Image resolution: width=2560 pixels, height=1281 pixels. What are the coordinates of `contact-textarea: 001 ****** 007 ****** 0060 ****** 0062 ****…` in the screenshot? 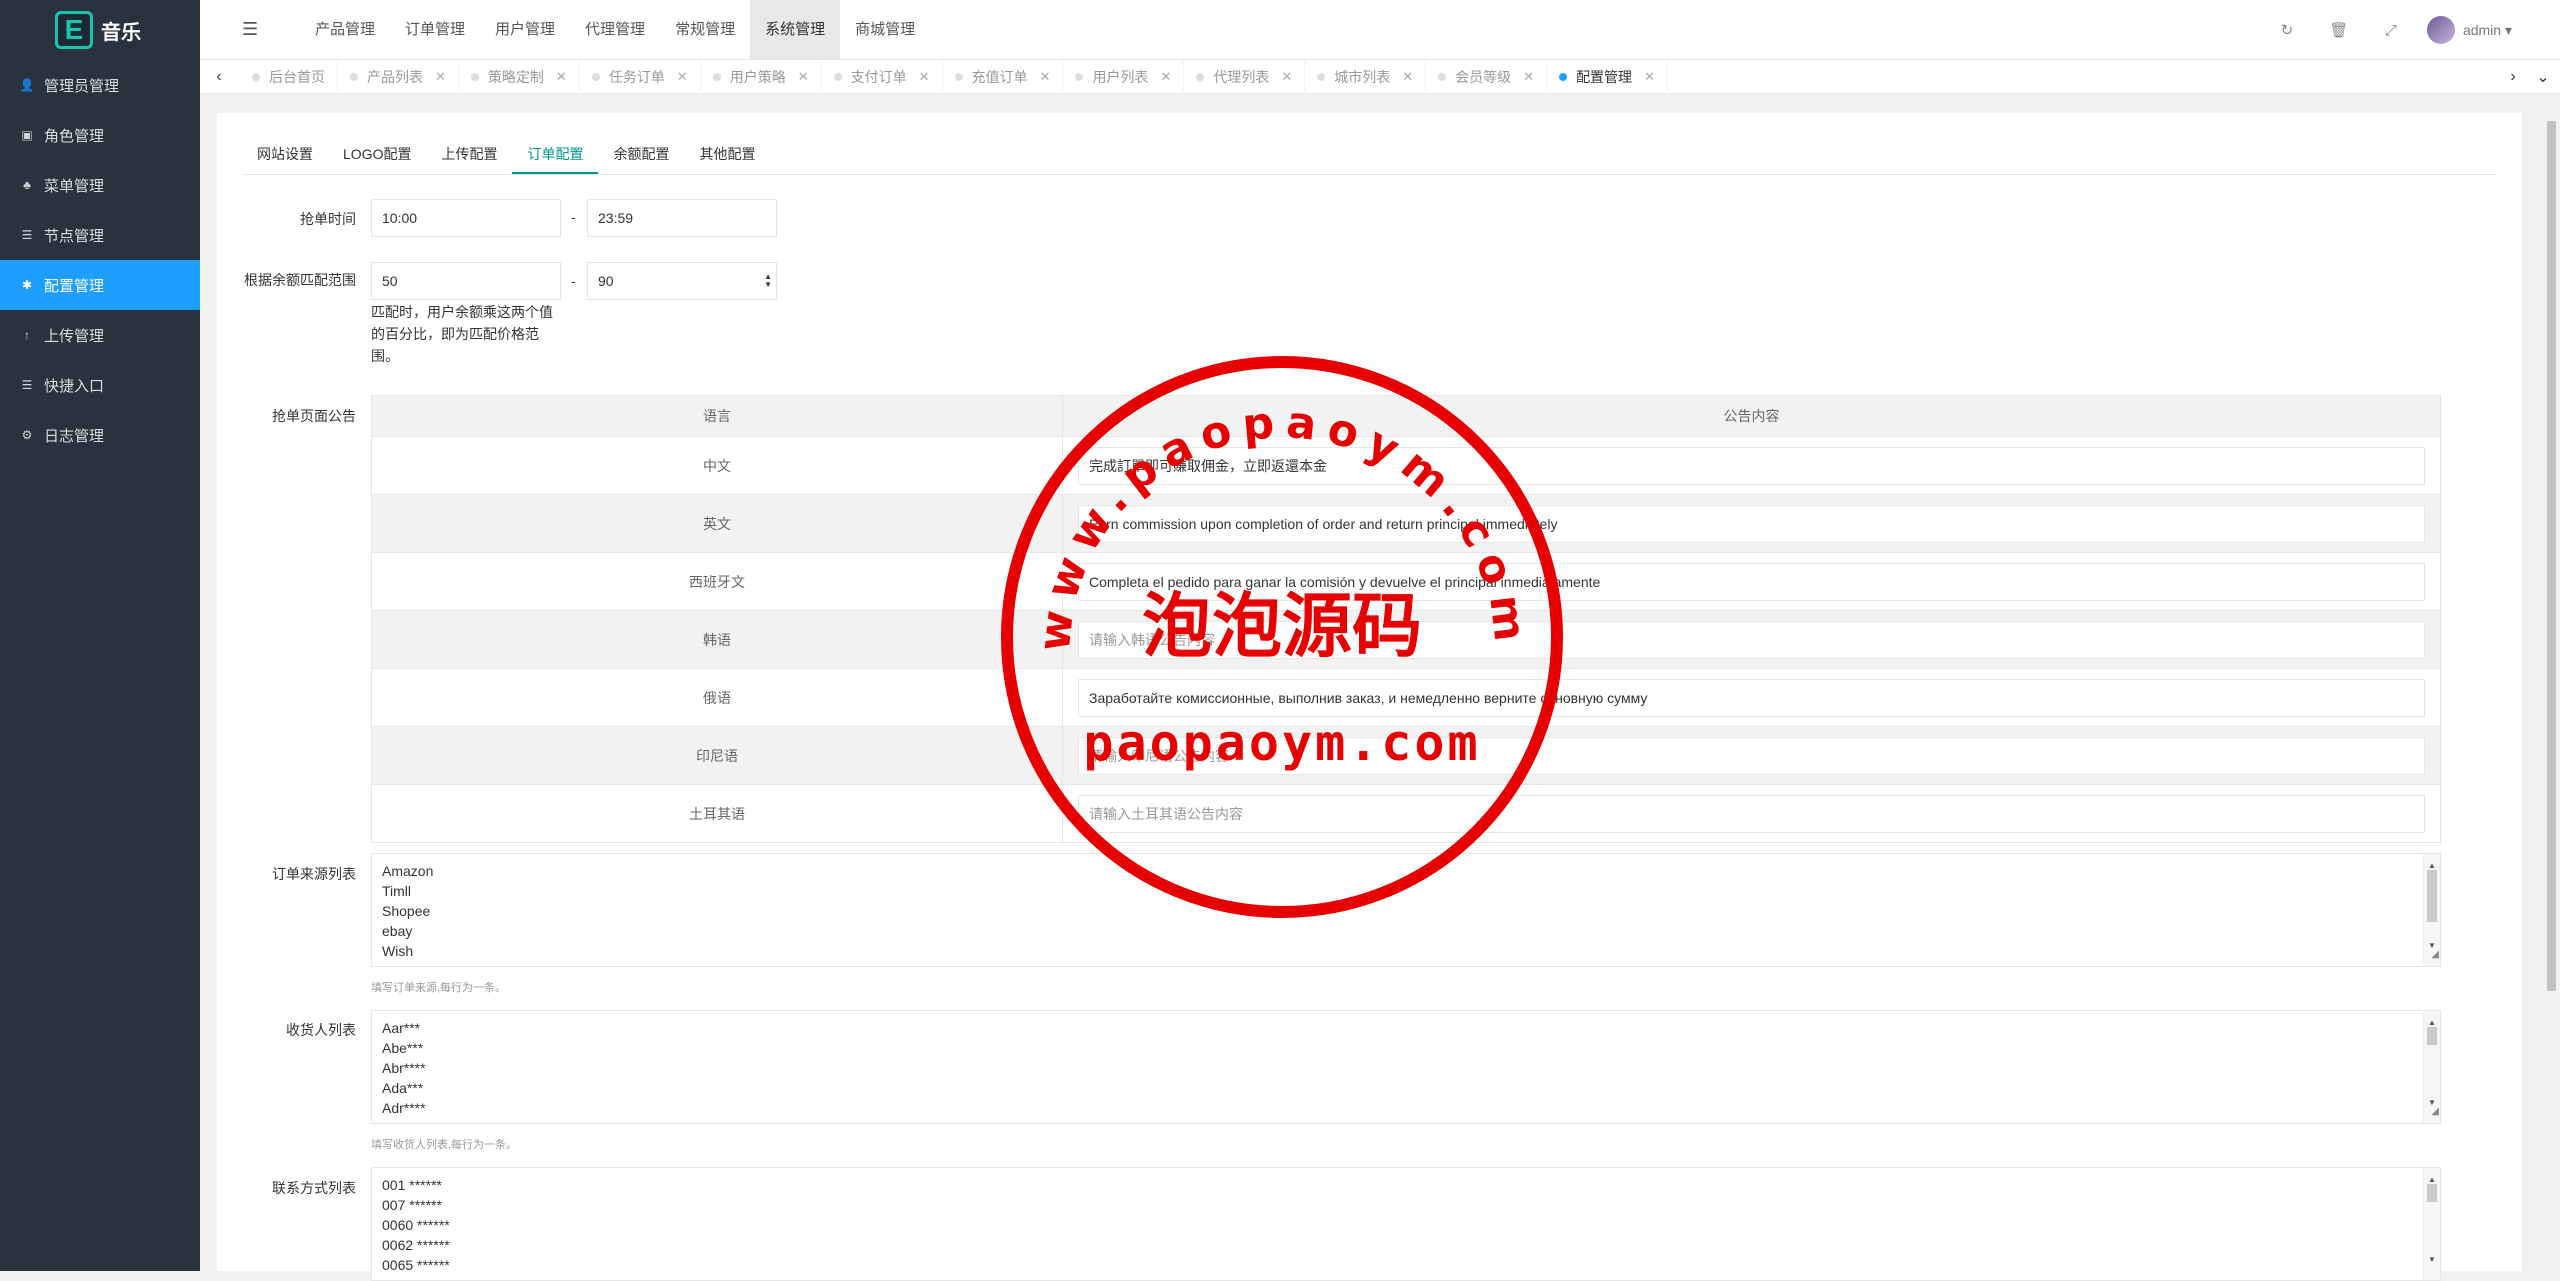 It's located at (1406, 1224).